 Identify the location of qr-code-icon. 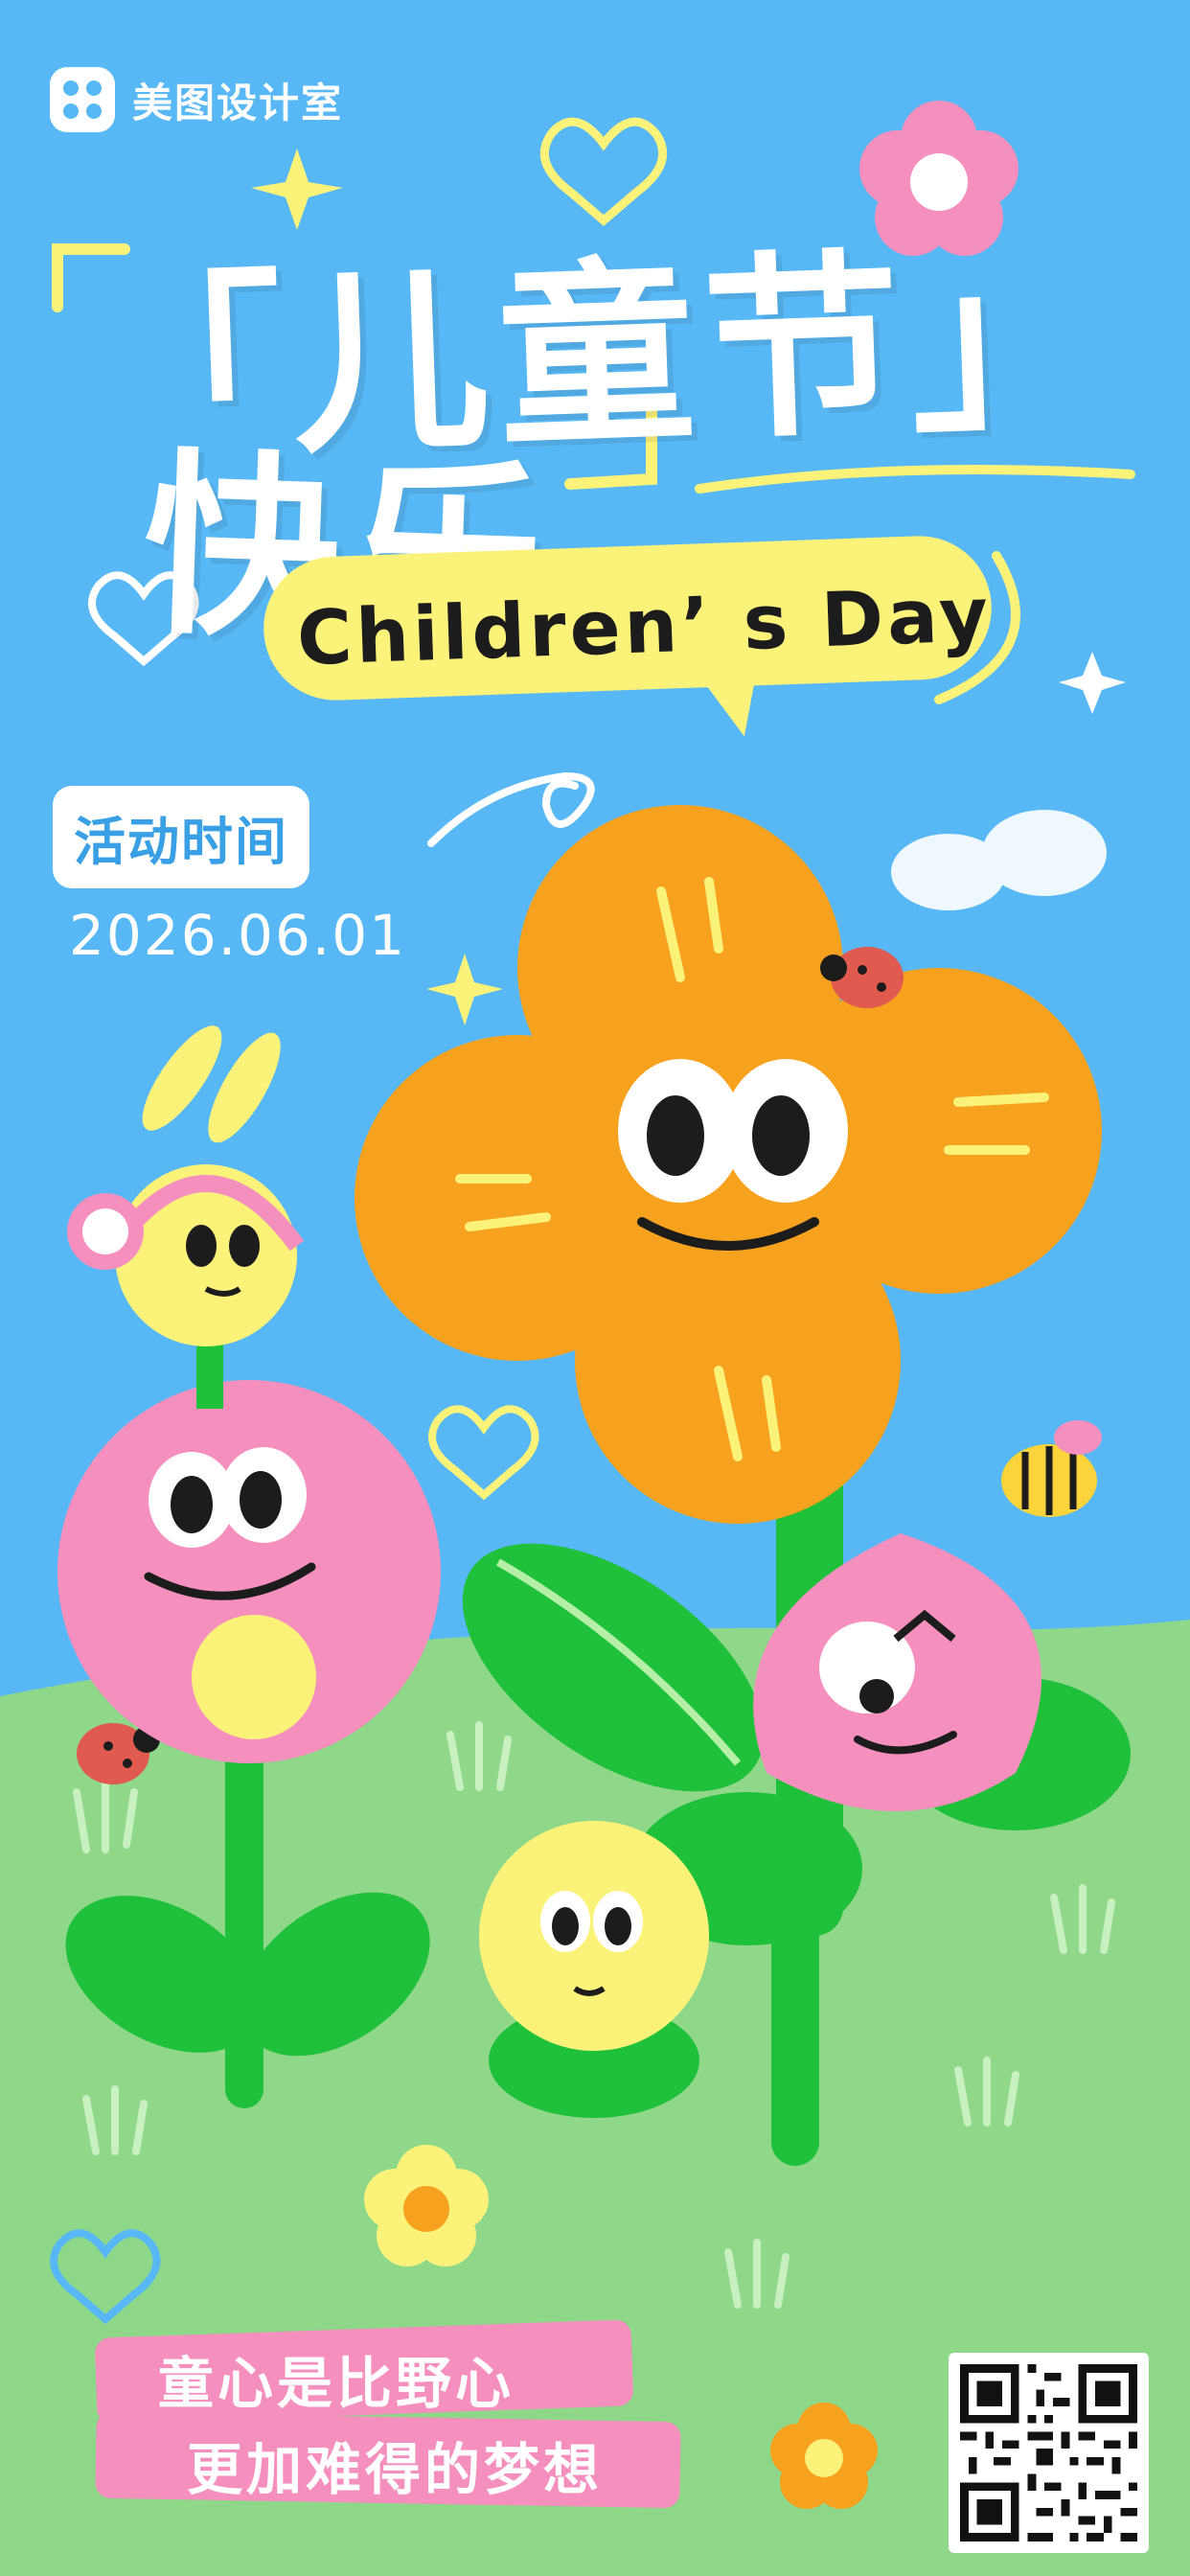
(1049, 2453).